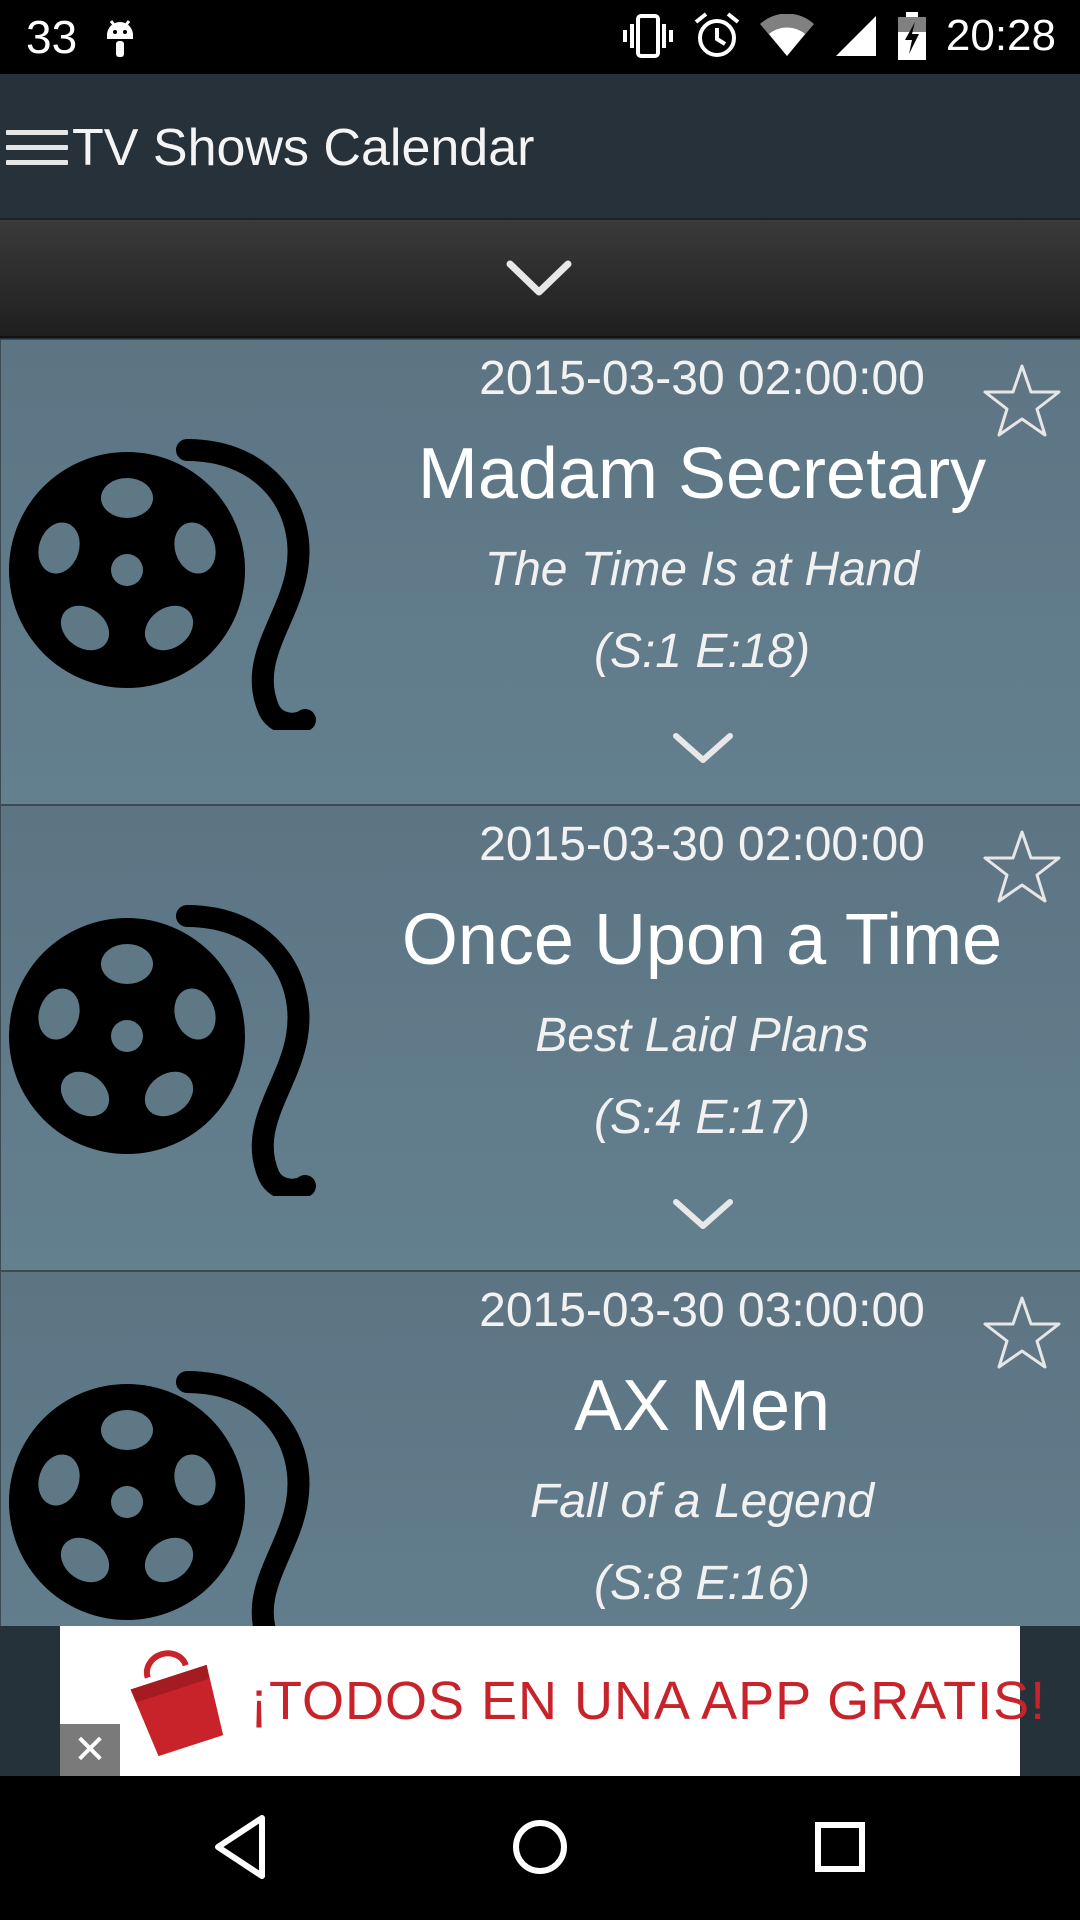 The height and width of the screenshot is (1920, 1080). Describe the element at coordinates (702, 1310) in the screenshot. I see `air-date: 2015-03-30 03:00:00` at that location.